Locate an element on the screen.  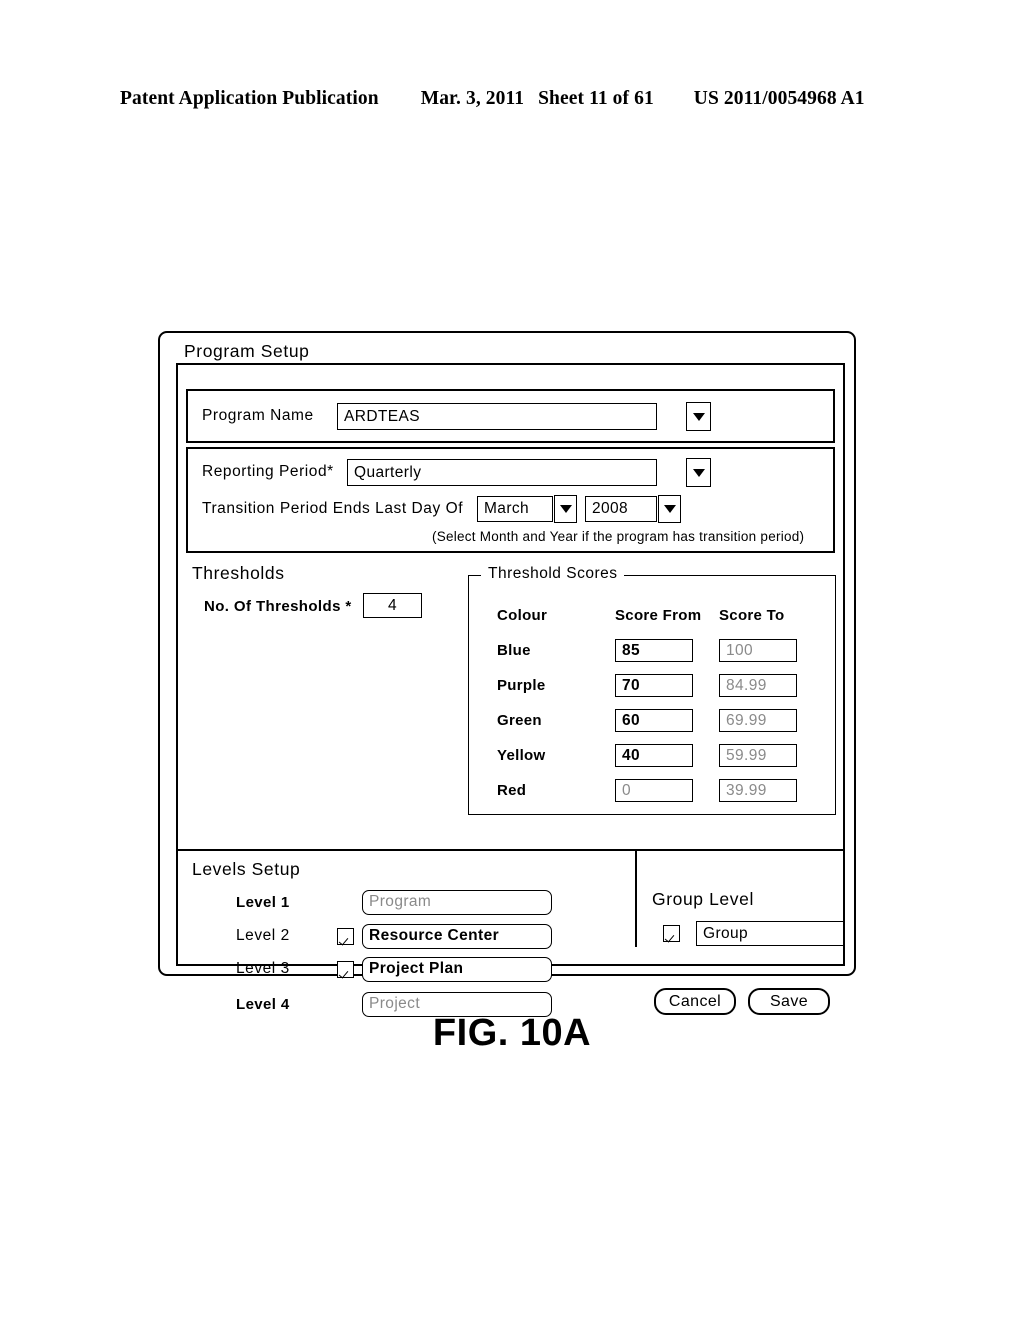
transition-period-label: Transition Period Ends Last Day Of is located at coordinates (333, 508).